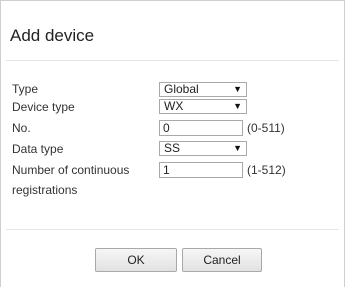 The height and width of the screenshot is (287, 345). Describe the element at coordinates (203, 106) in the screenshot. I see `device-type-select: WX ▼` at that location.